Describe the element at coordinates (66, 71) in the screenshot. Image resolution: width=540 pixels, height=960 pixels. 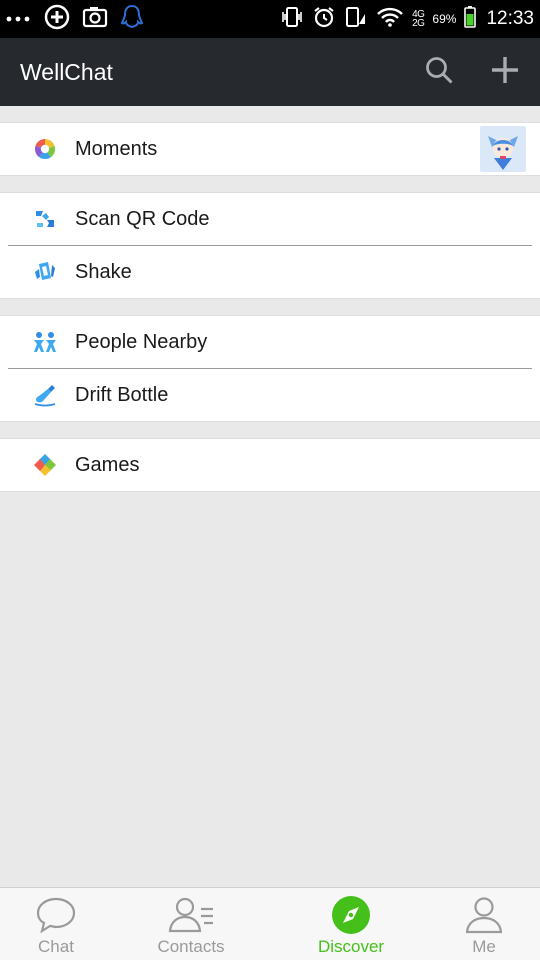
I see `app-title: WellChat` at that location.